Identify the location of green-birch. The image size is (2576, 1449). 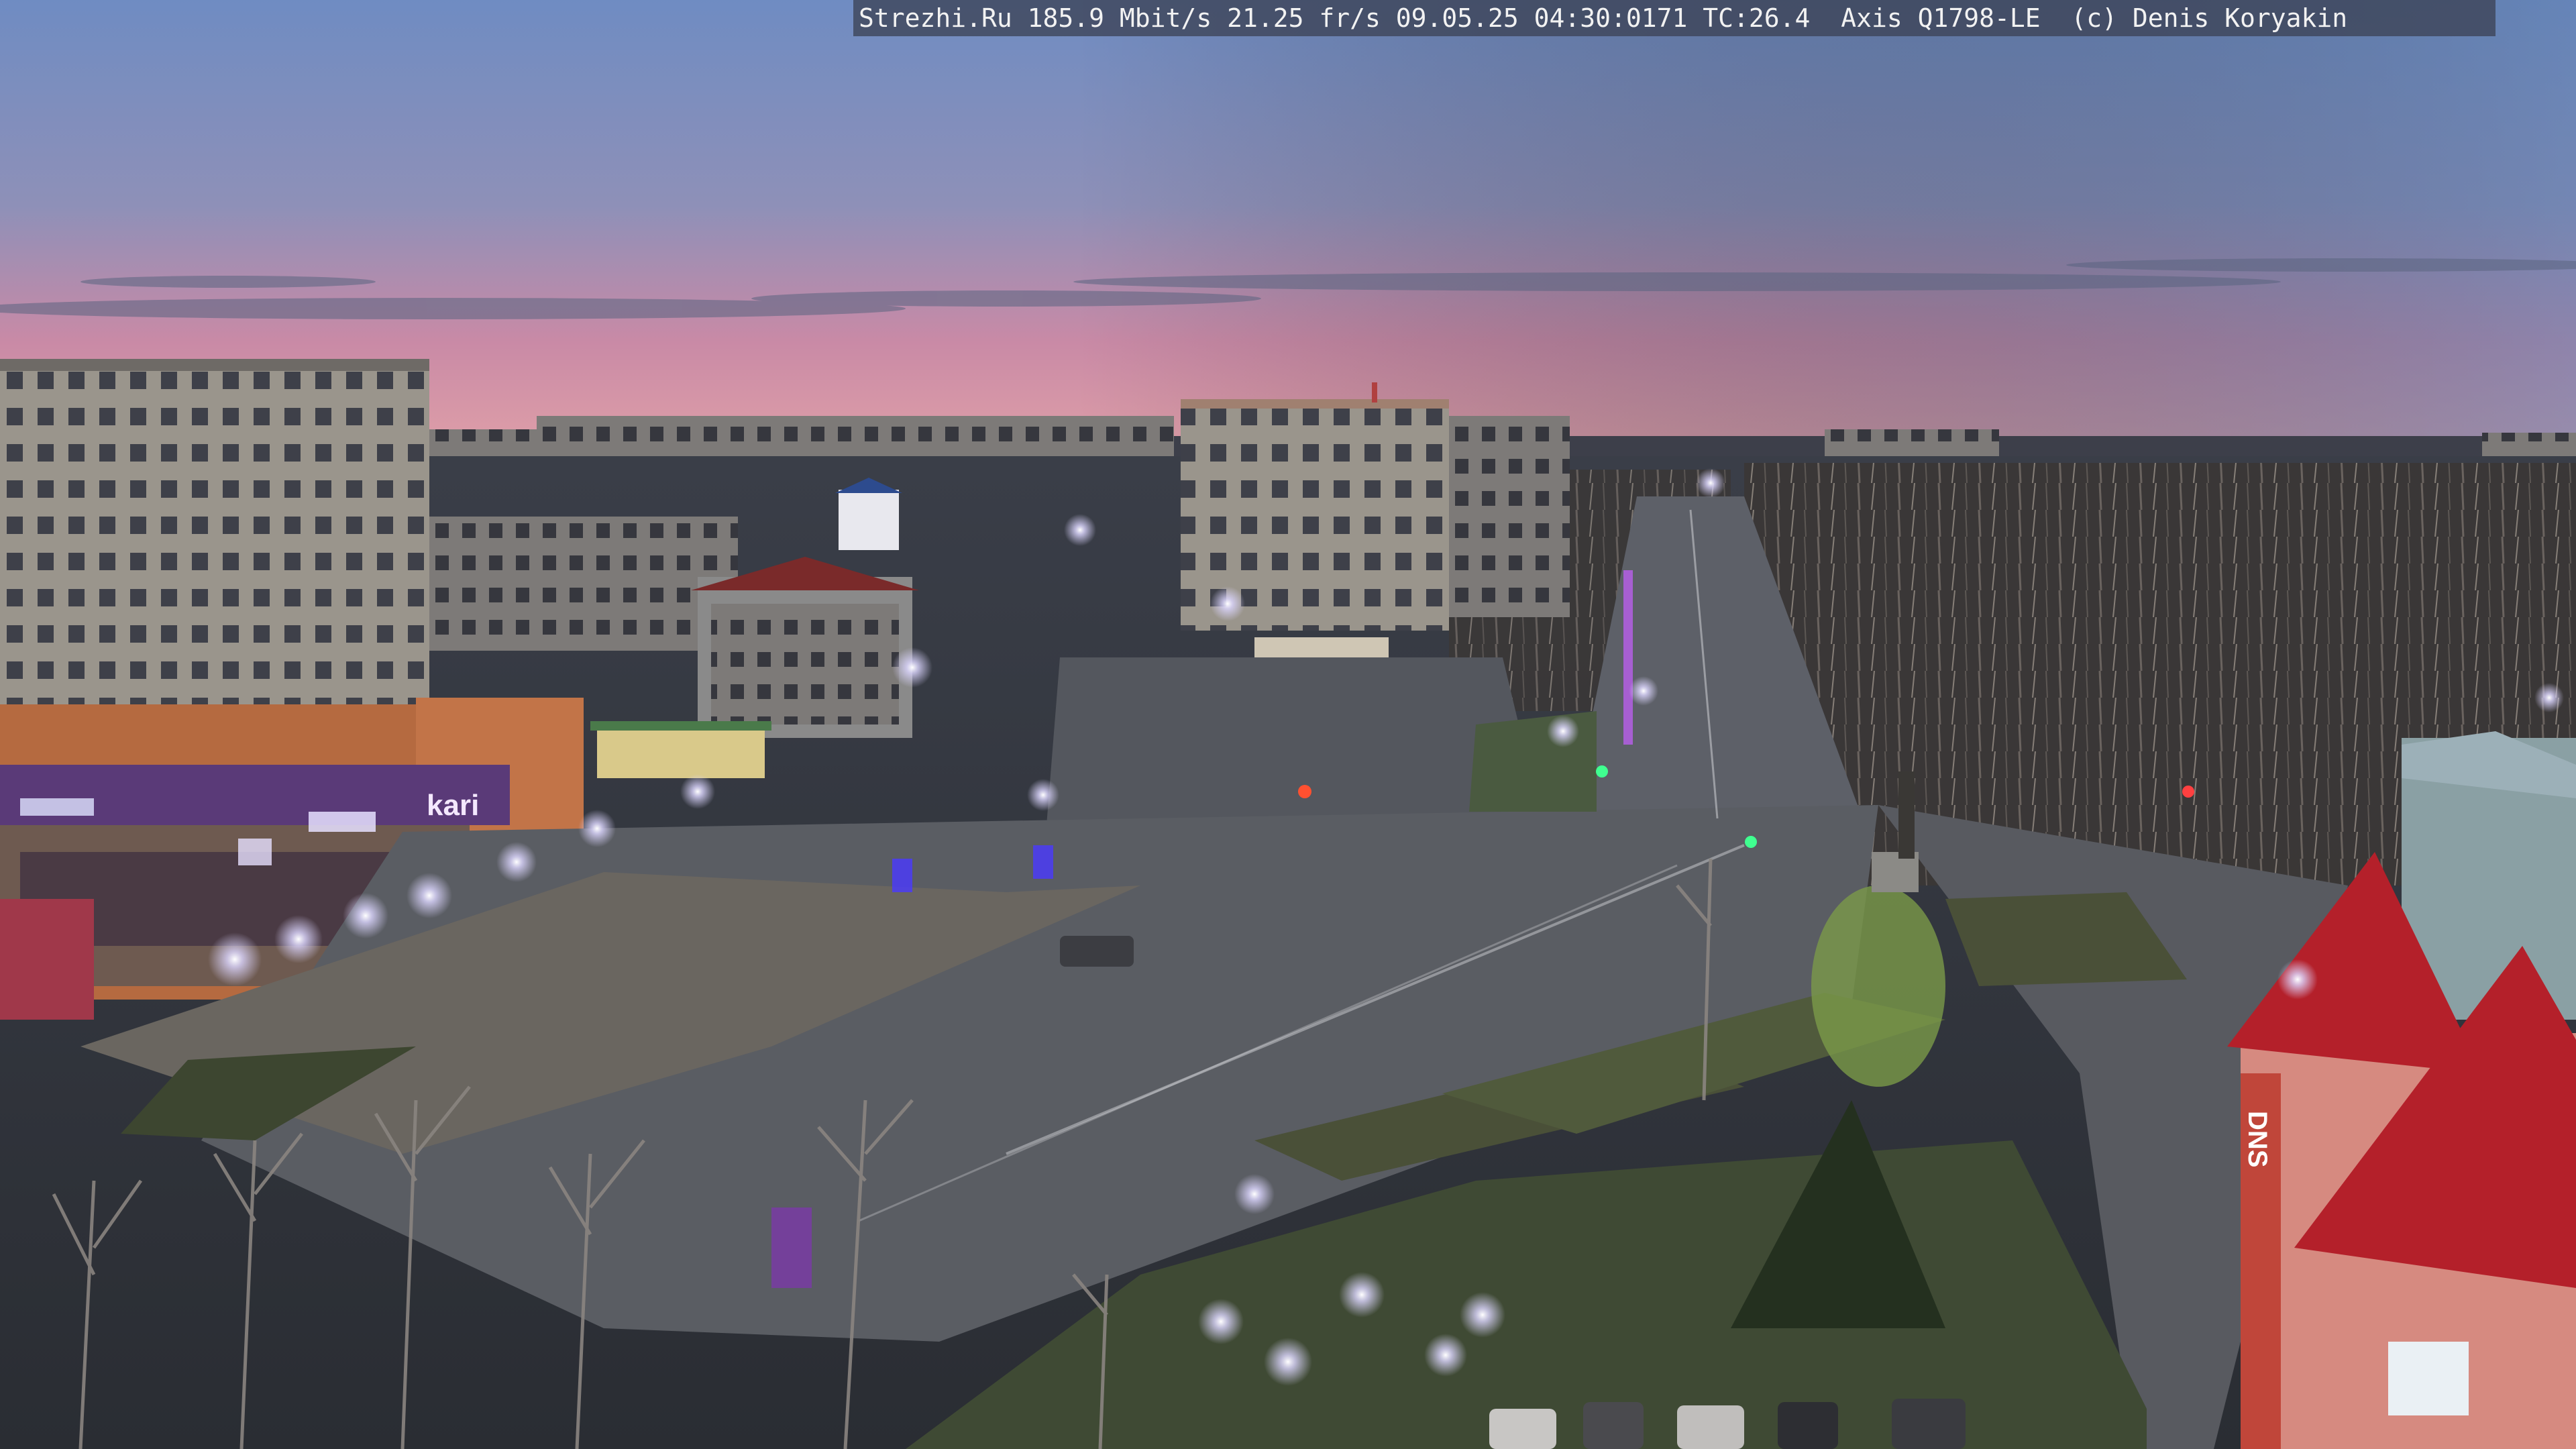
(1878, 986).